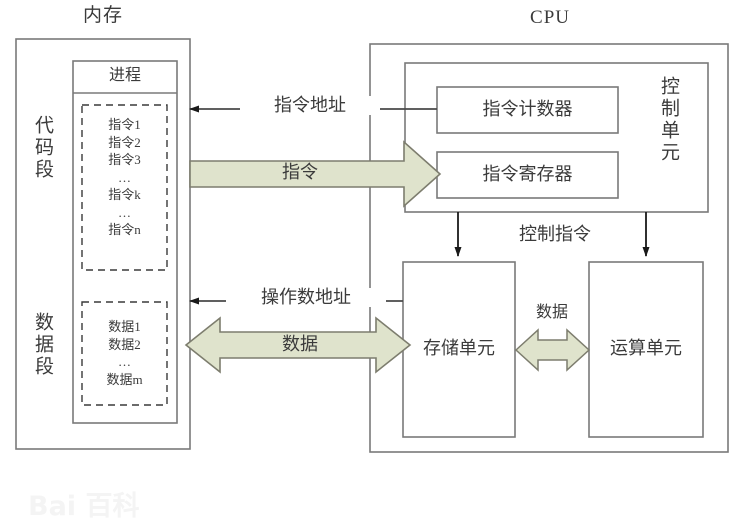  What do you see at coordinates (124, 353) in the screenshot?
I see `data-segment-dashed-box` at bounding box center [124, 353].